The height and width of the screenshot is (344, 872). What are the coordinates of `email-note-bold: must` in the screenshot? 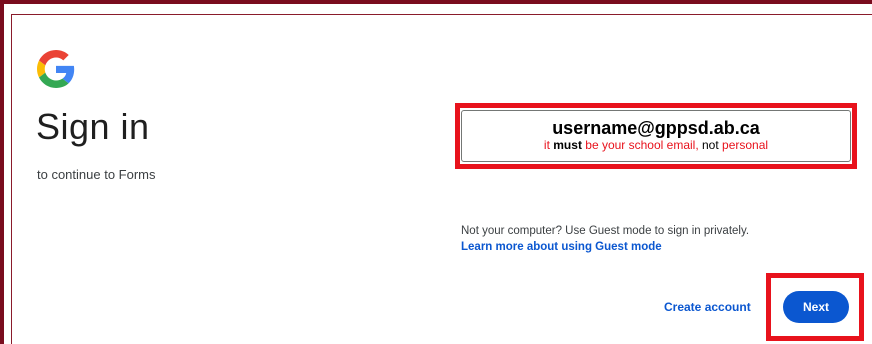 It's located at (567, 145).